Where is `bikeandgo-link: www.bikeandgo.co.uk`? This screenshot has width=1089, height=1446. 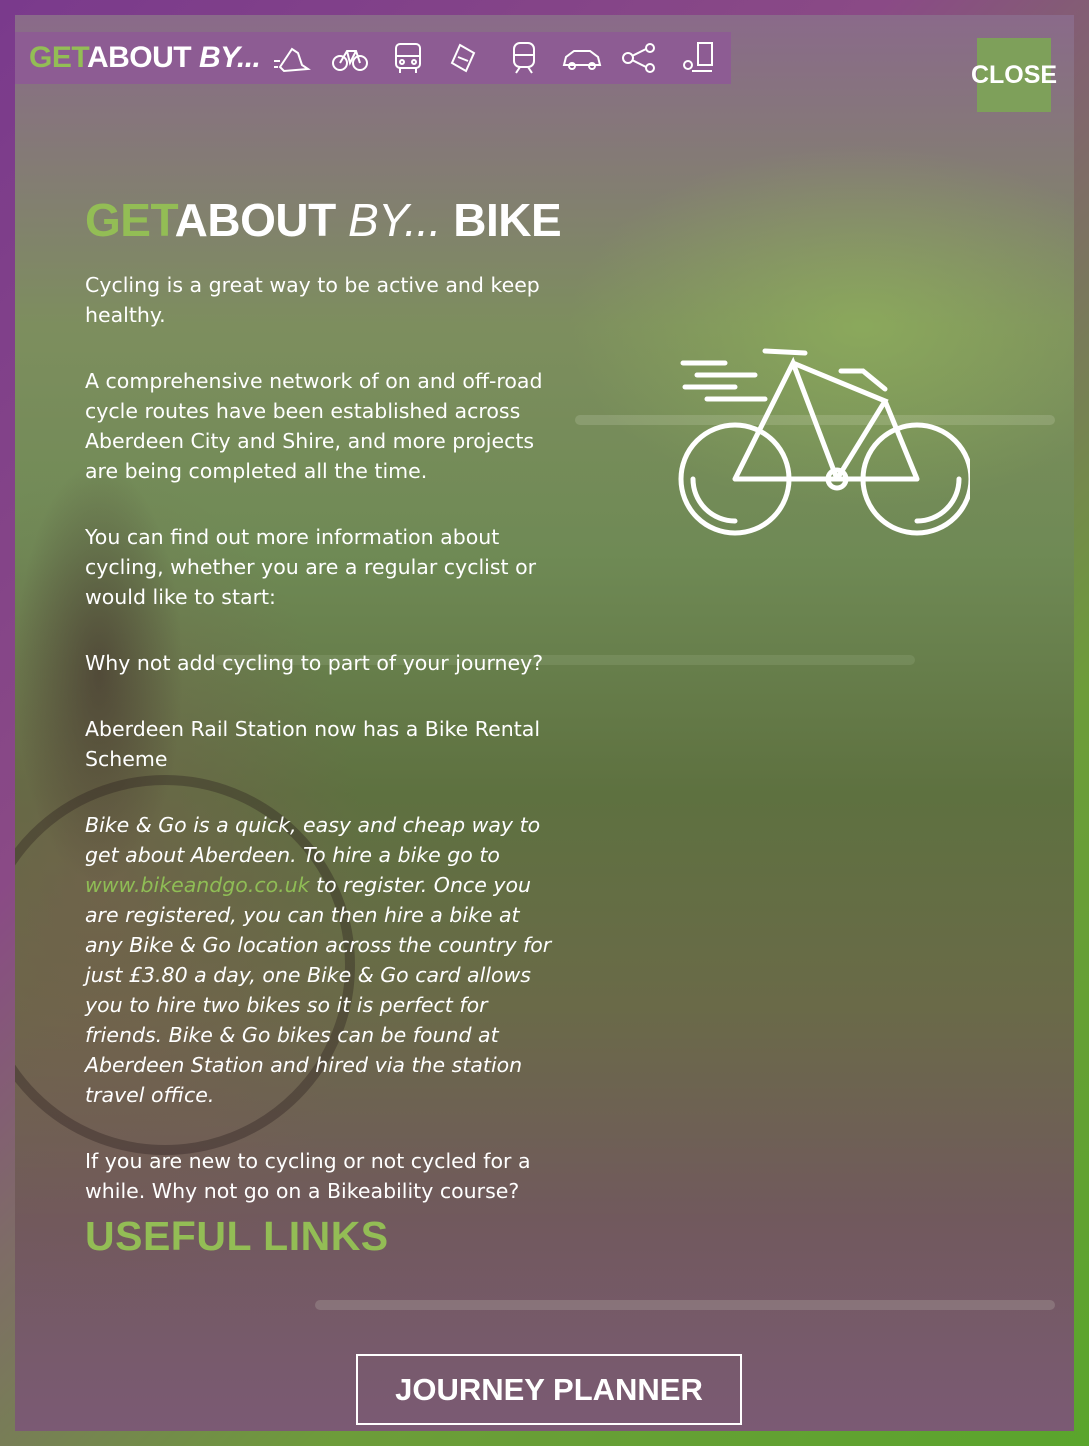
bikeandgo-link: www.bikeandgo.co.uk is located at coordinates (197, 885).